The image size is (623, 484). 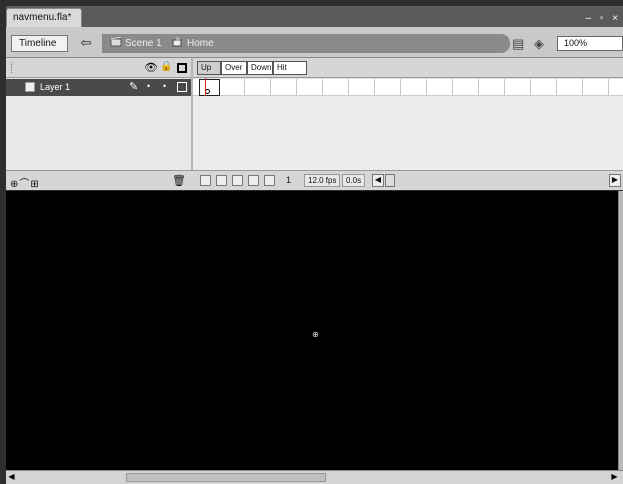 I want to click on panel-grip, so click(x=12, y=67).